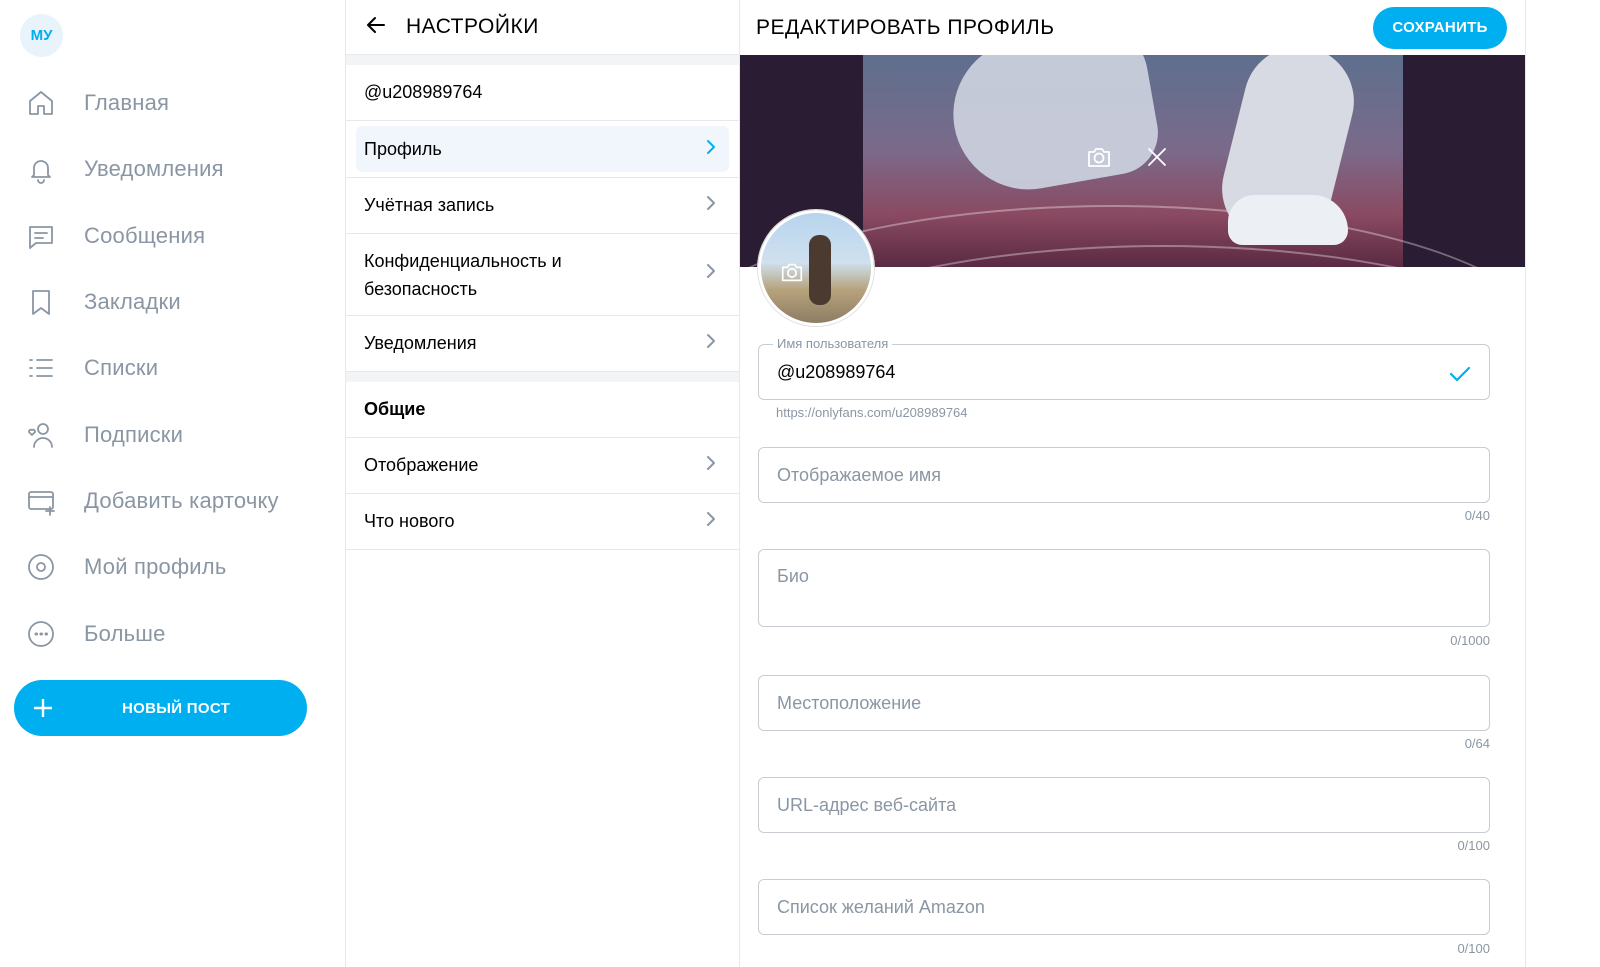 This screenshot has width=1600, height=967. I want to click on display-name-counter: 0/40, so click(1477, 515).